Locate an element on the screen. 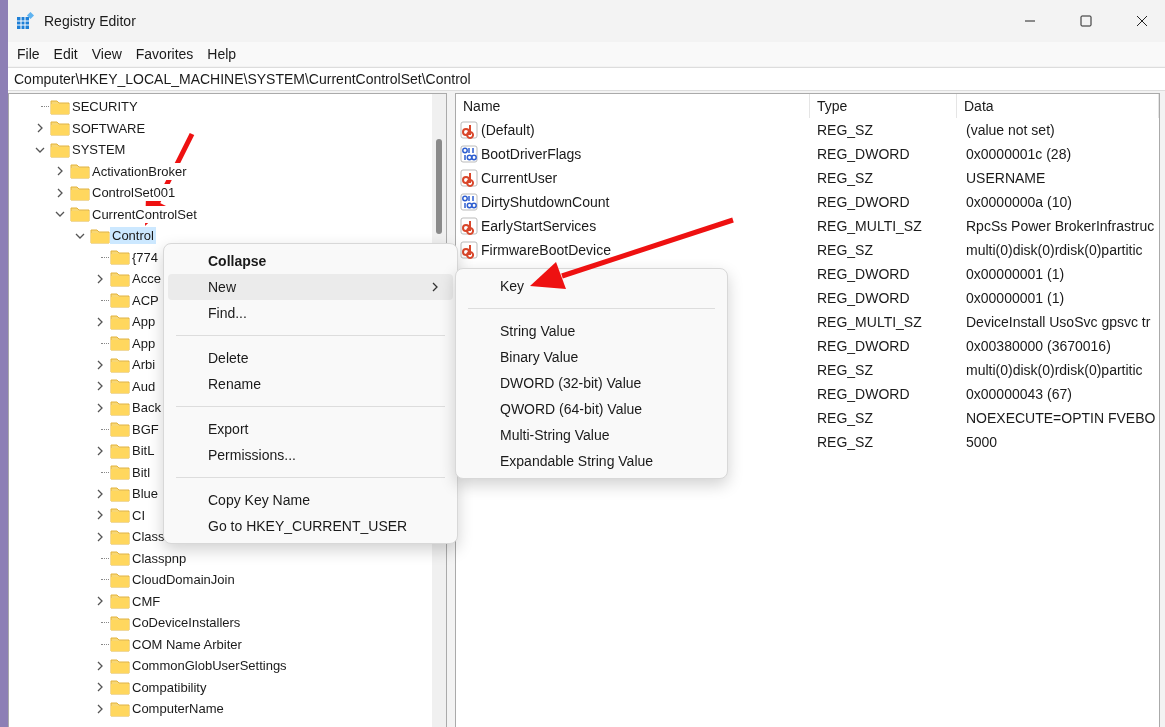  table-cell: EarlyStartServices is located at coordinates (539, 226).